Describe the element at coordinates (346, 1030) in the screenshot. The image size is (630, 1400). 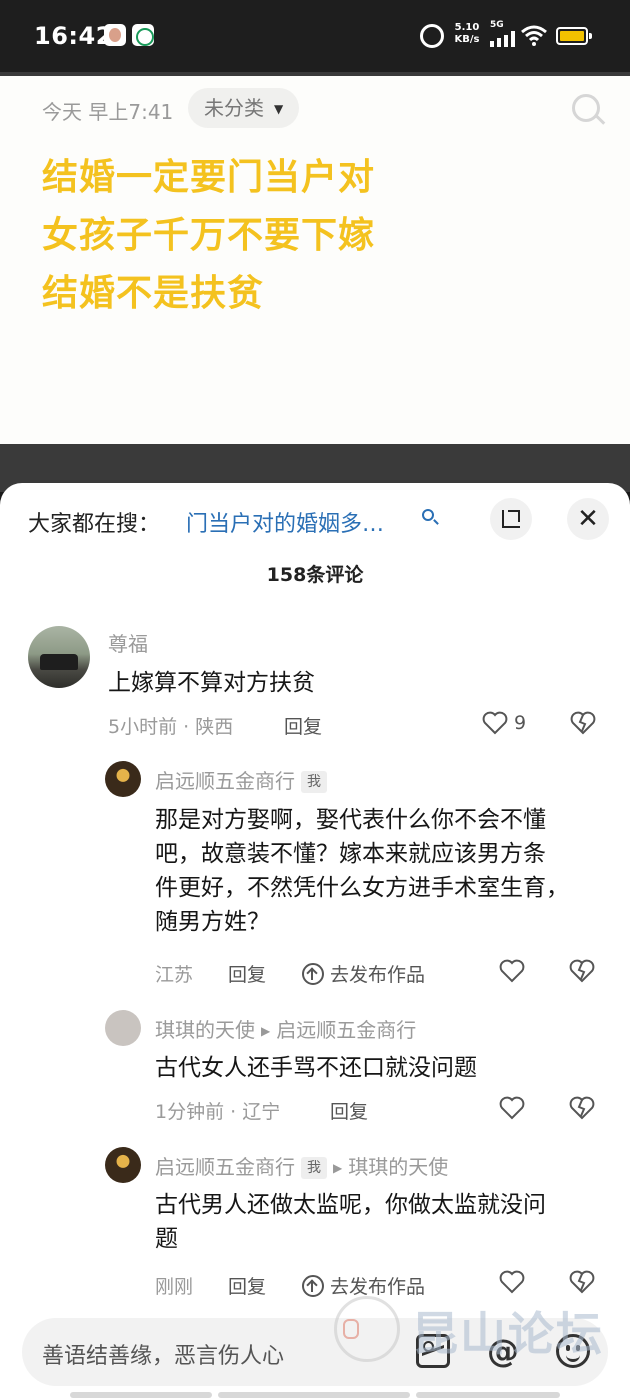
I see `reply-to-username: 启远顺五金商行` at that location.